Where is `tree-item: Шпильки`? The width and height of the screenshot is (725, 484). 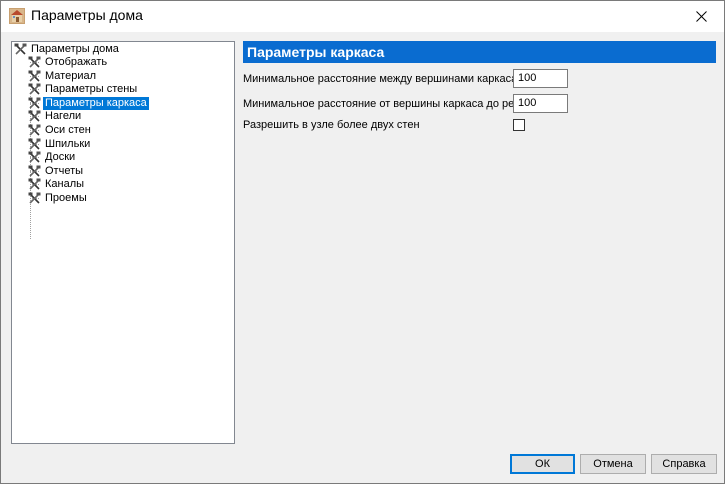
tree-item: Шпильки is located at coordinates (60, 144).